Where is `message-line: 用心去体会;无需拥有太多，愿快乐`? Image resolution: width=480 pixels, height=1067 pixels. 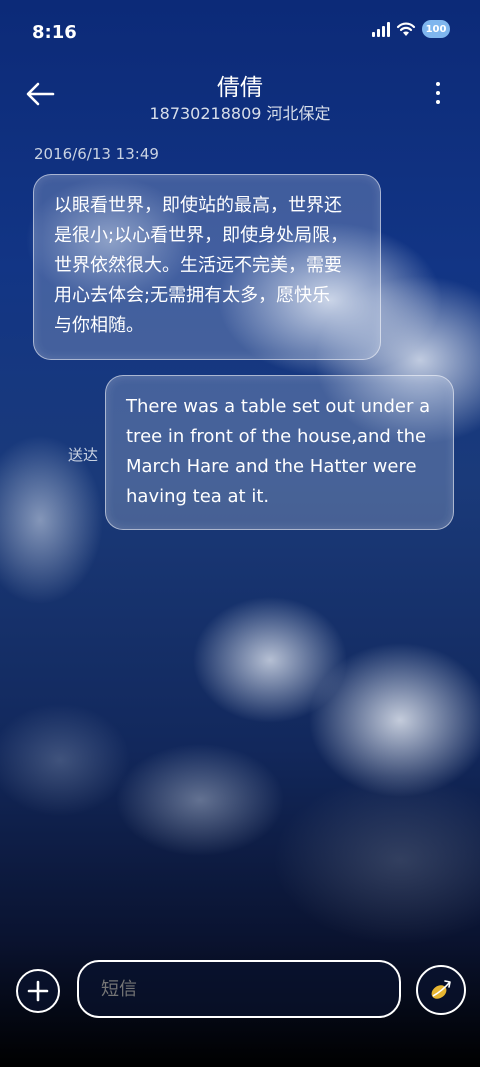
message-line: 用心去体会;无需拥有太多，愿快乐 is located at coordinates (192, 295).